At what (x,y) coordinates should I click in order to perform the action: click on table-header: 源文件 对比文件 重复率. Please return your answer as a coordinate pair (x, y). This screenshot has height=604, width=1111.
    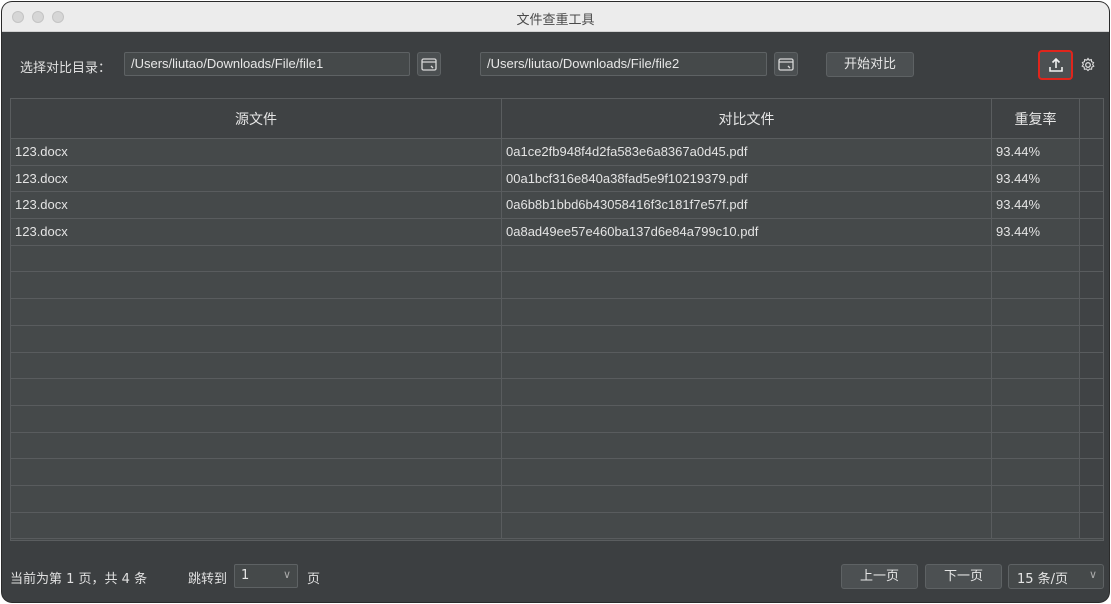
    Looking at the image, I should click on (557, 119).